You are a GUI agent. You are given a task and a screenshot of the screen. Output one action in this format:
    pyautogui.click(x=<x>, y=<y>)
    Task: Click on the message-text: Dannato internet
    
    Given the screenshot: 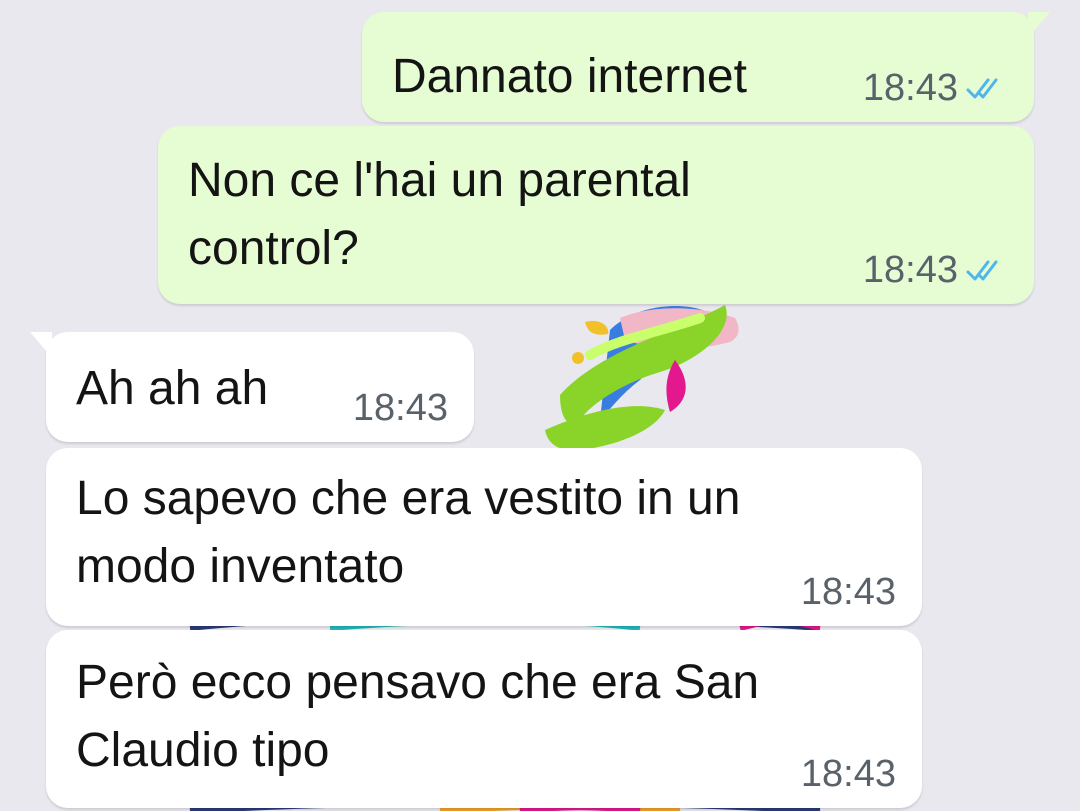 What is the action you would take?
    pyautogui.click(x=569, y=76)
    